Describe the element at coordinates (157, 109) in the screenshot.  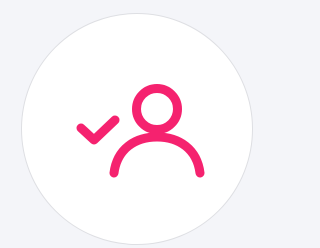
I see `user-head-shape` at that location.